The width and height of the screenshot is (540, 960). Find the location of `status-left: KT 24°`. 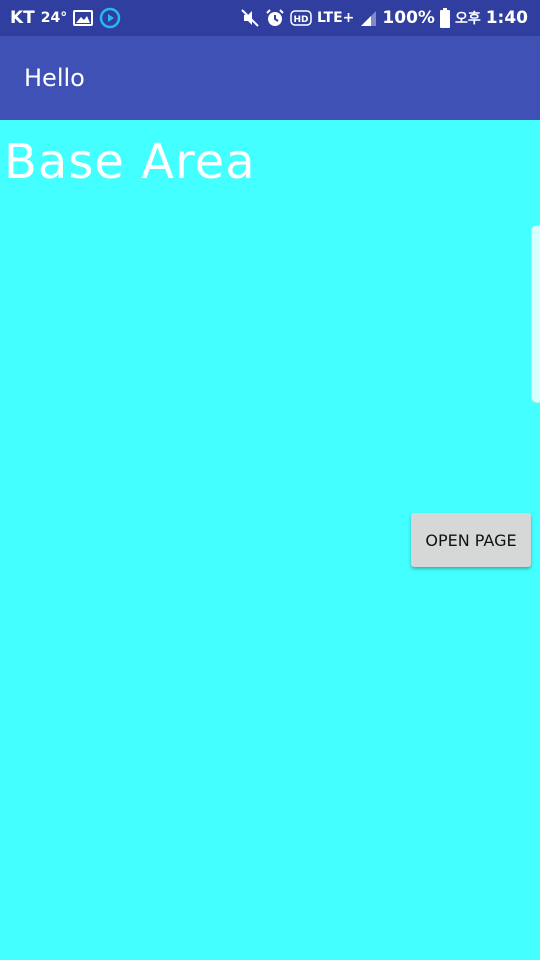

status-left: KT 24° is located at coordinates (65, 18).